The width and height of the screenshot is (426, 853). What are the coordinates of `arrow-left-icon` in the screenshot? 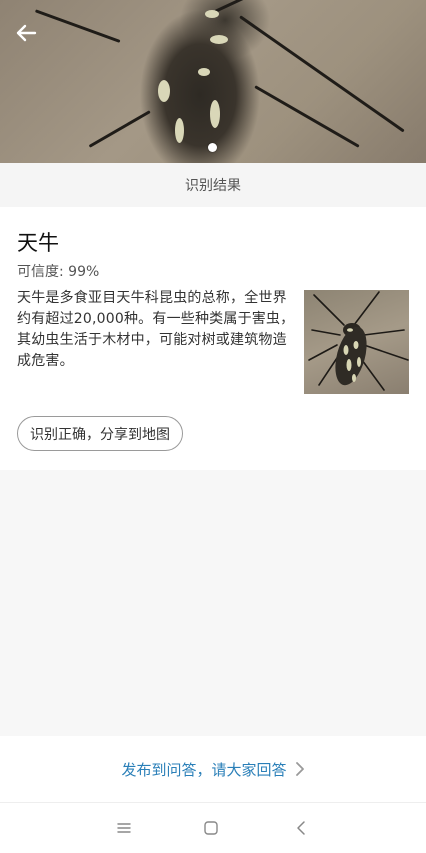 It's located at (26, 33).